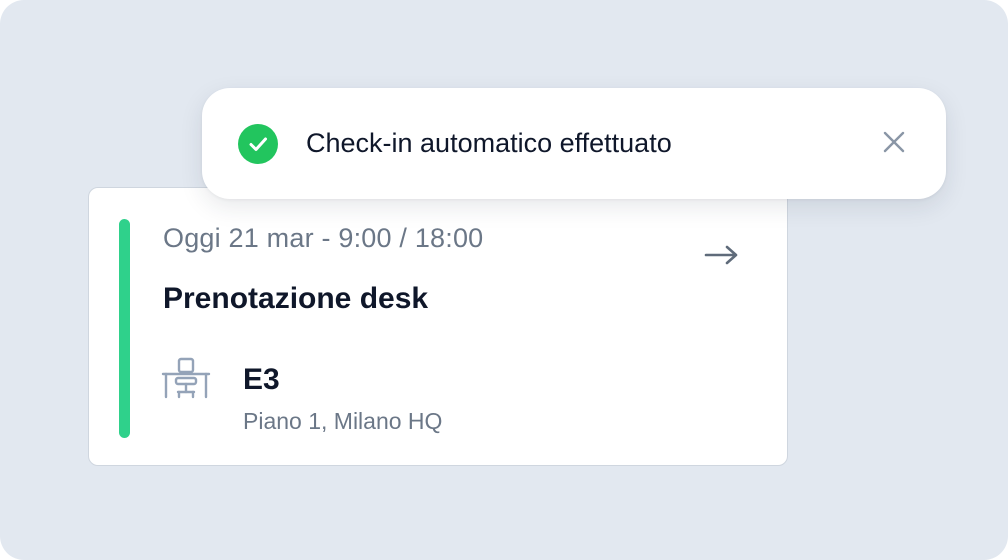  I want to click on toast-message: Check-in automatico effettuato, so click(489, 143).